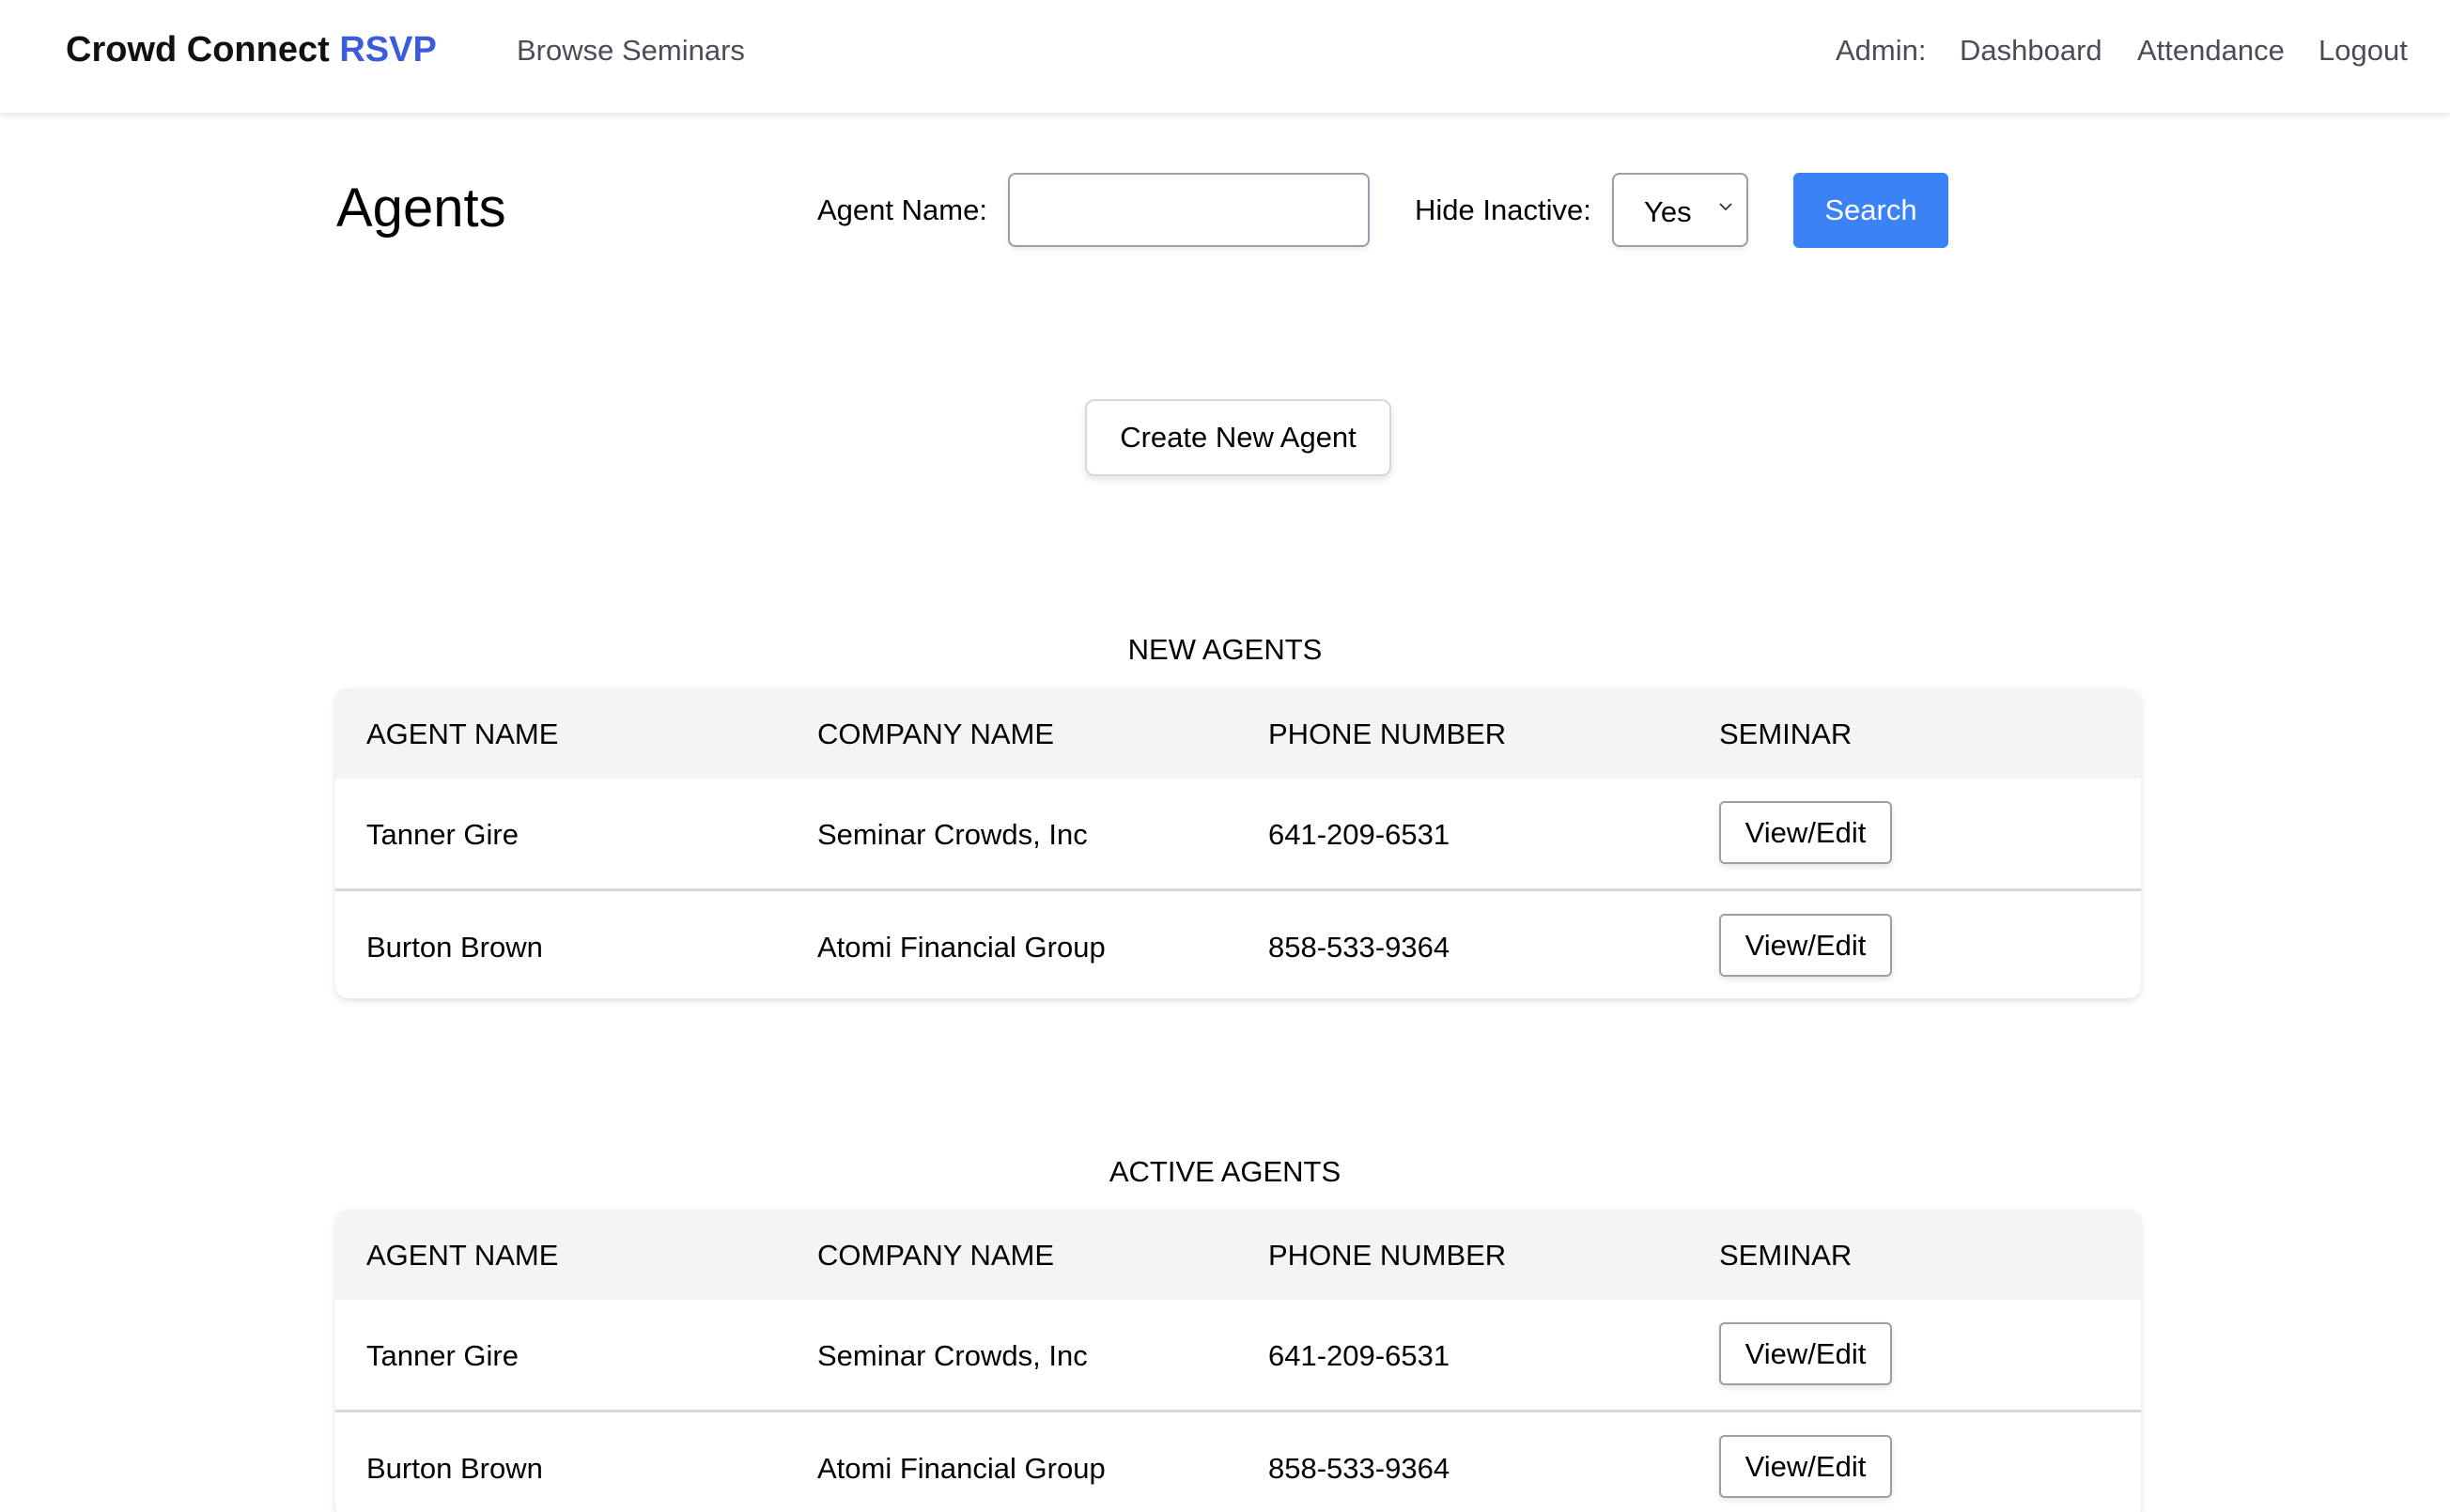  Describe the element at coordinates (1225, 1172) in the screenshot. I see `active-agents-heading: ACTIVE AGENTS` at that location.